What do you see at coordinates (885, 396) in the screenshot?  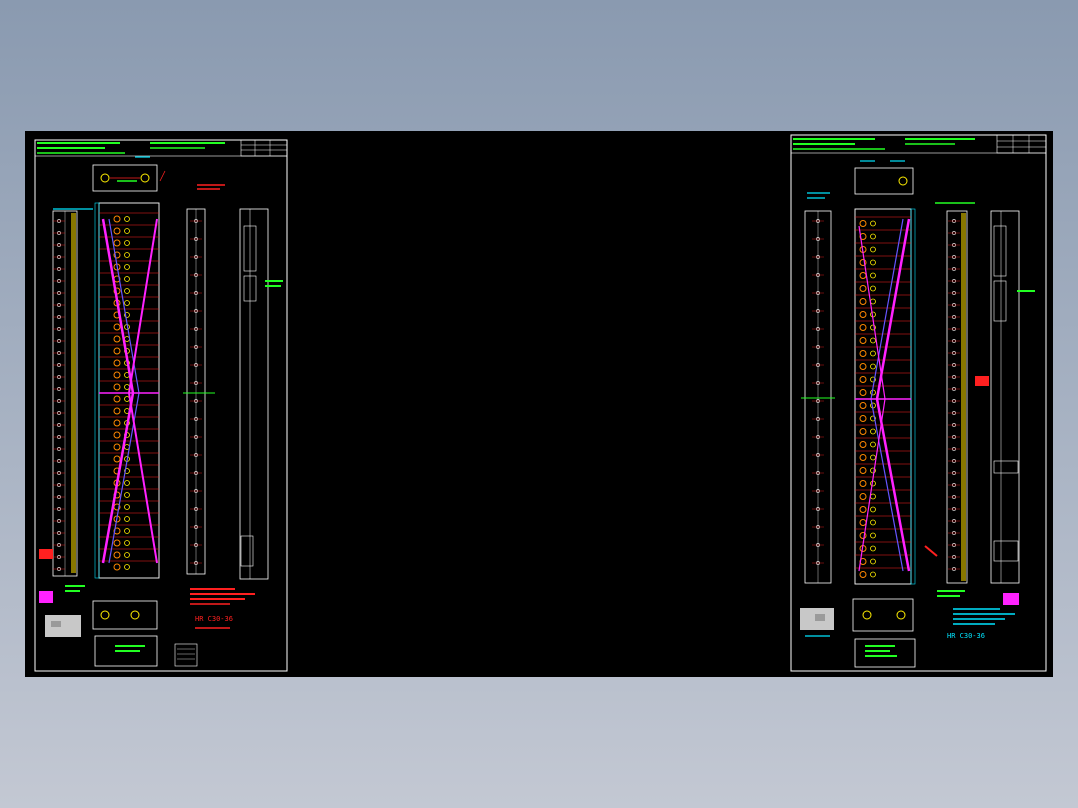 I see `right-main-plate` at bounding box center [885, 396].